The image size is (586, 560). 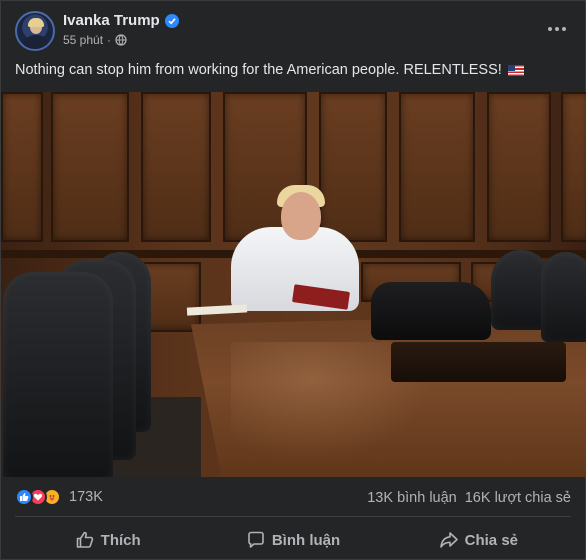 I want to click on author-row: Ivanka Trump, so click(x=121, y=20).